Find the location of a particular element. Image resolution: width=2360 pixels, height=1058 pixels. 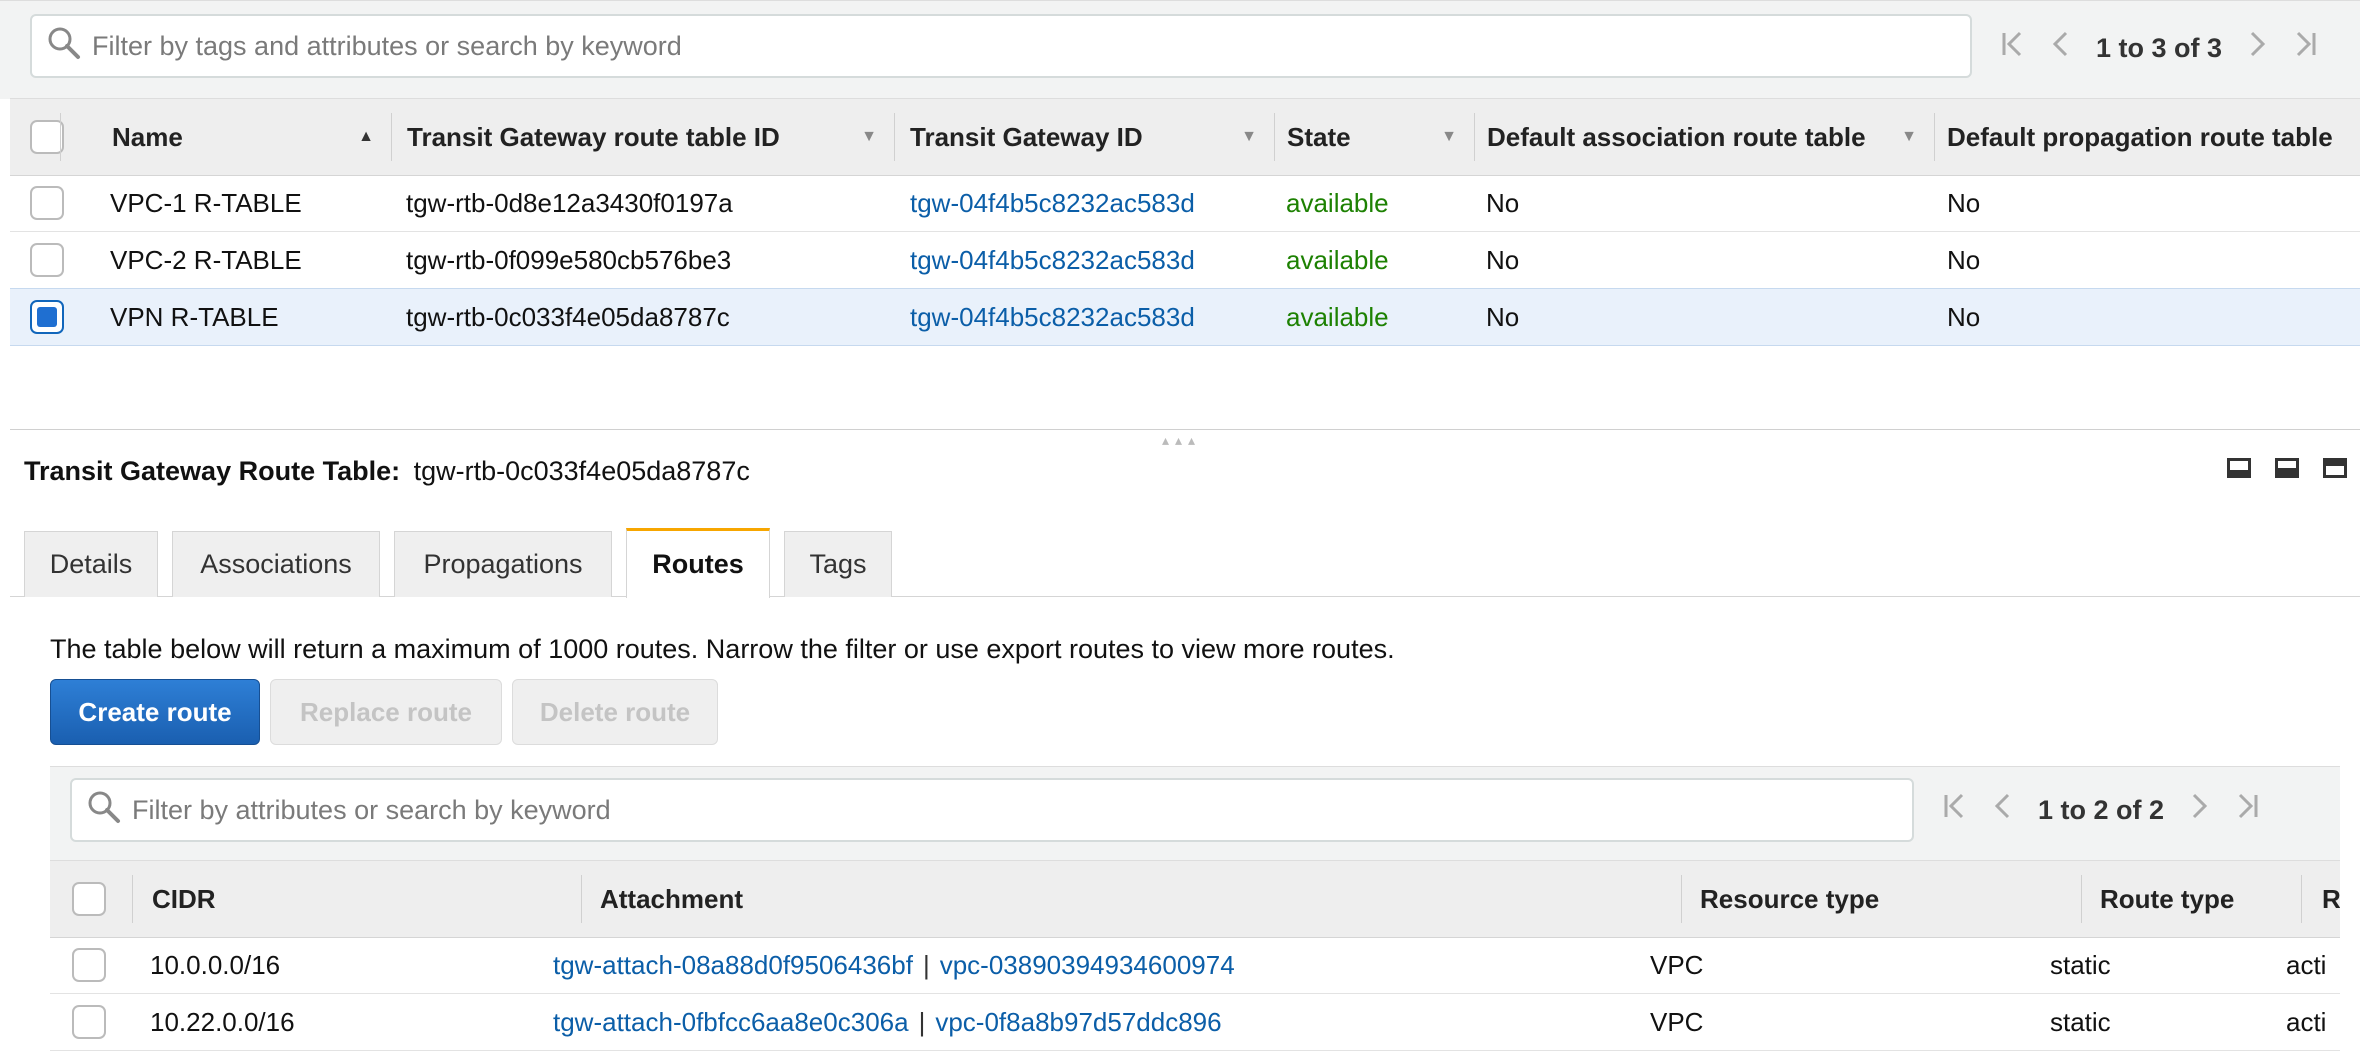

drag-handle-icon: ▴▴▴ is located at coordinates (1181, 440).